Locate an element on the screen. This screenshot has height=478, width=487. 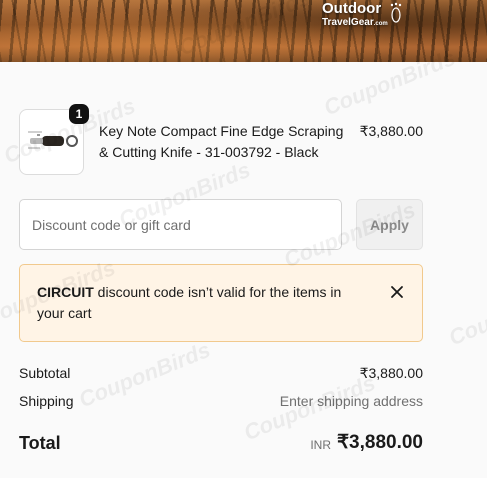
subtotal-row: Subtotal ₹3,880.00 is located at coordinates (221, 373).